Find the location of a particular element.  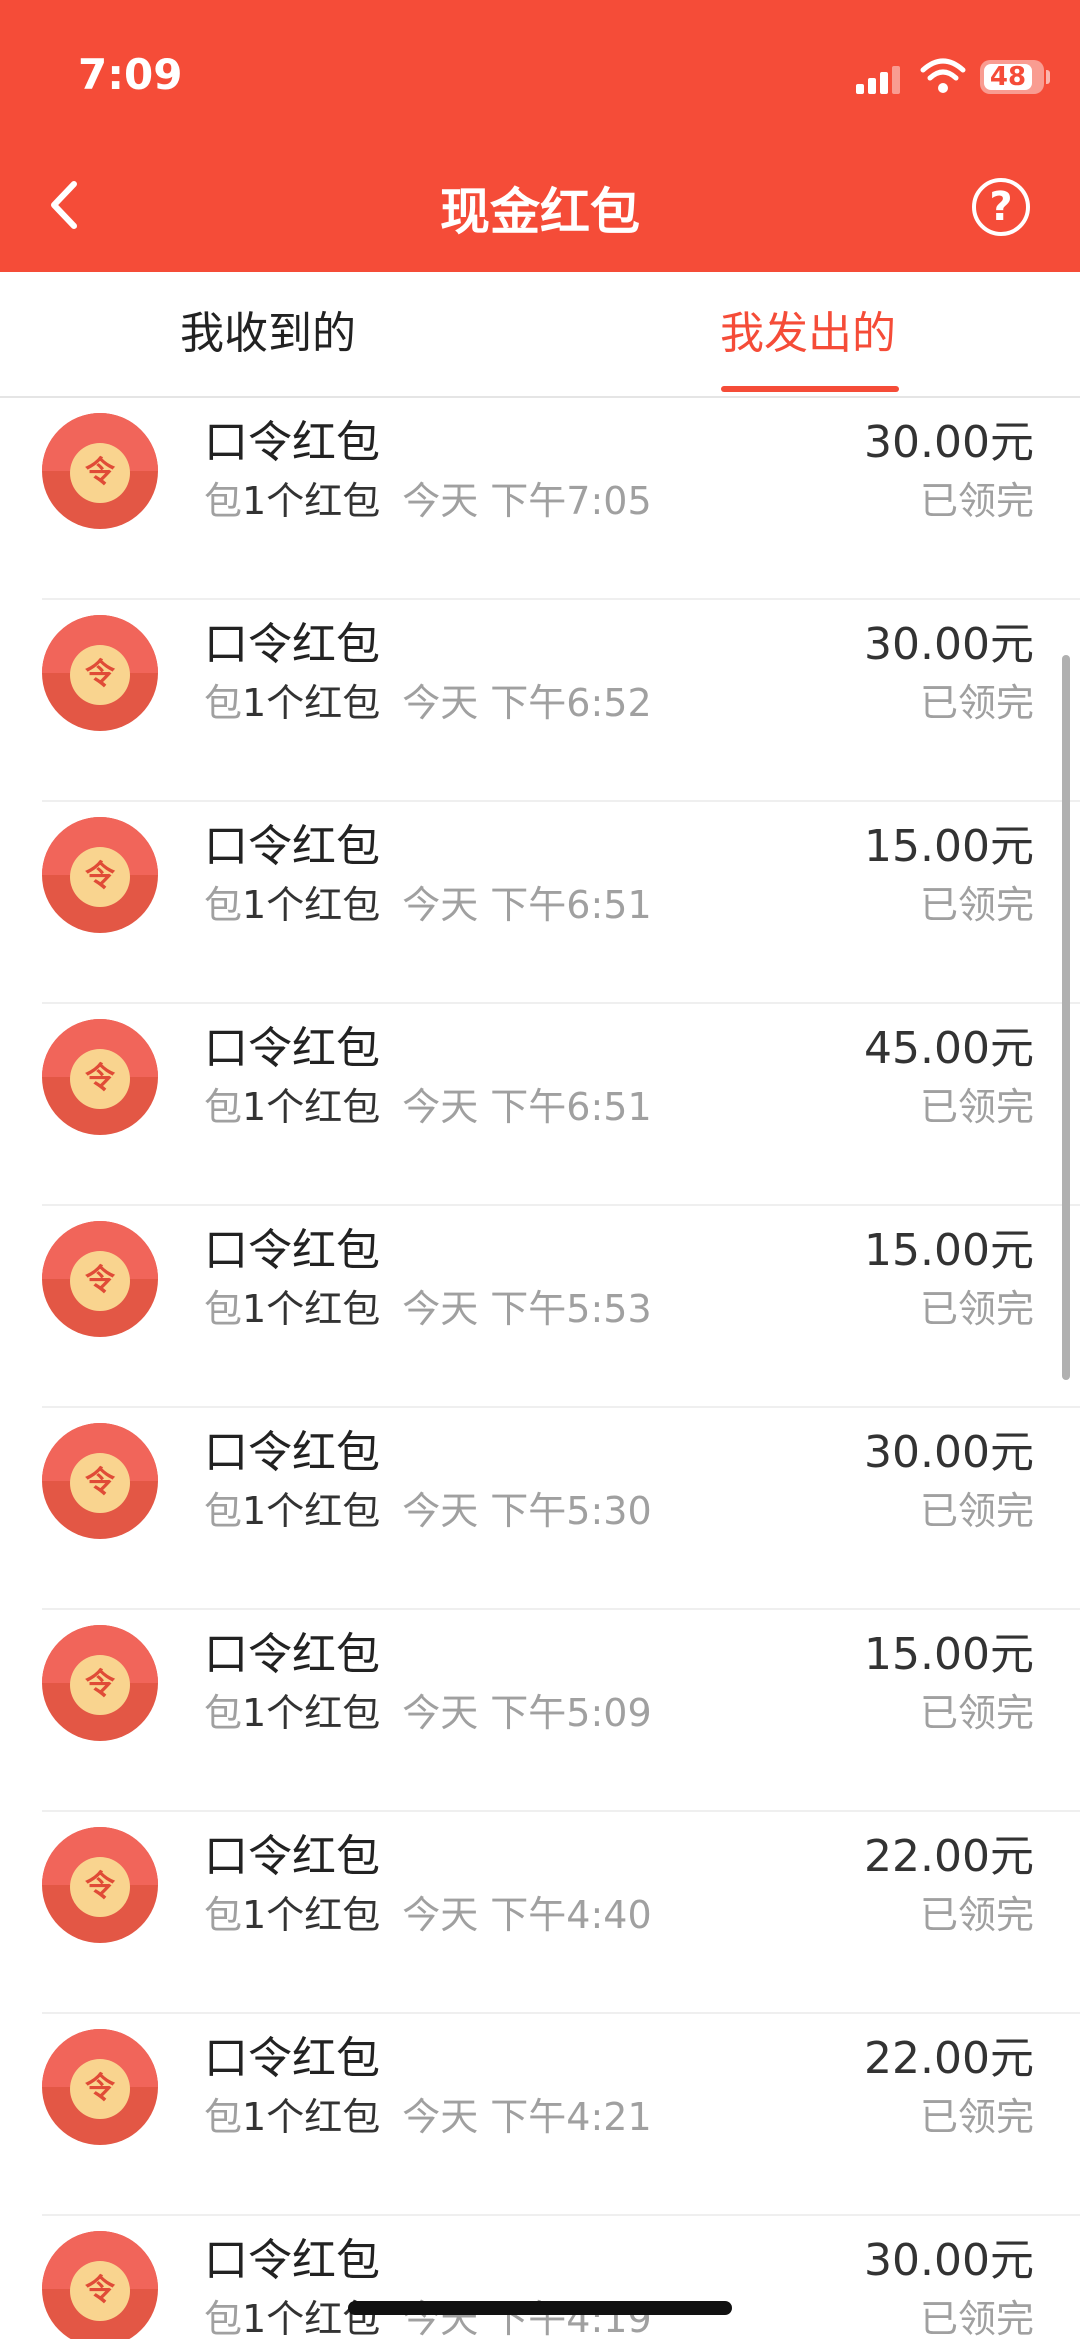

list-item: 令 口令红包 包1个红包 今天 下午4:21 22.00元已领完 is located at coordinates (540, 2115).